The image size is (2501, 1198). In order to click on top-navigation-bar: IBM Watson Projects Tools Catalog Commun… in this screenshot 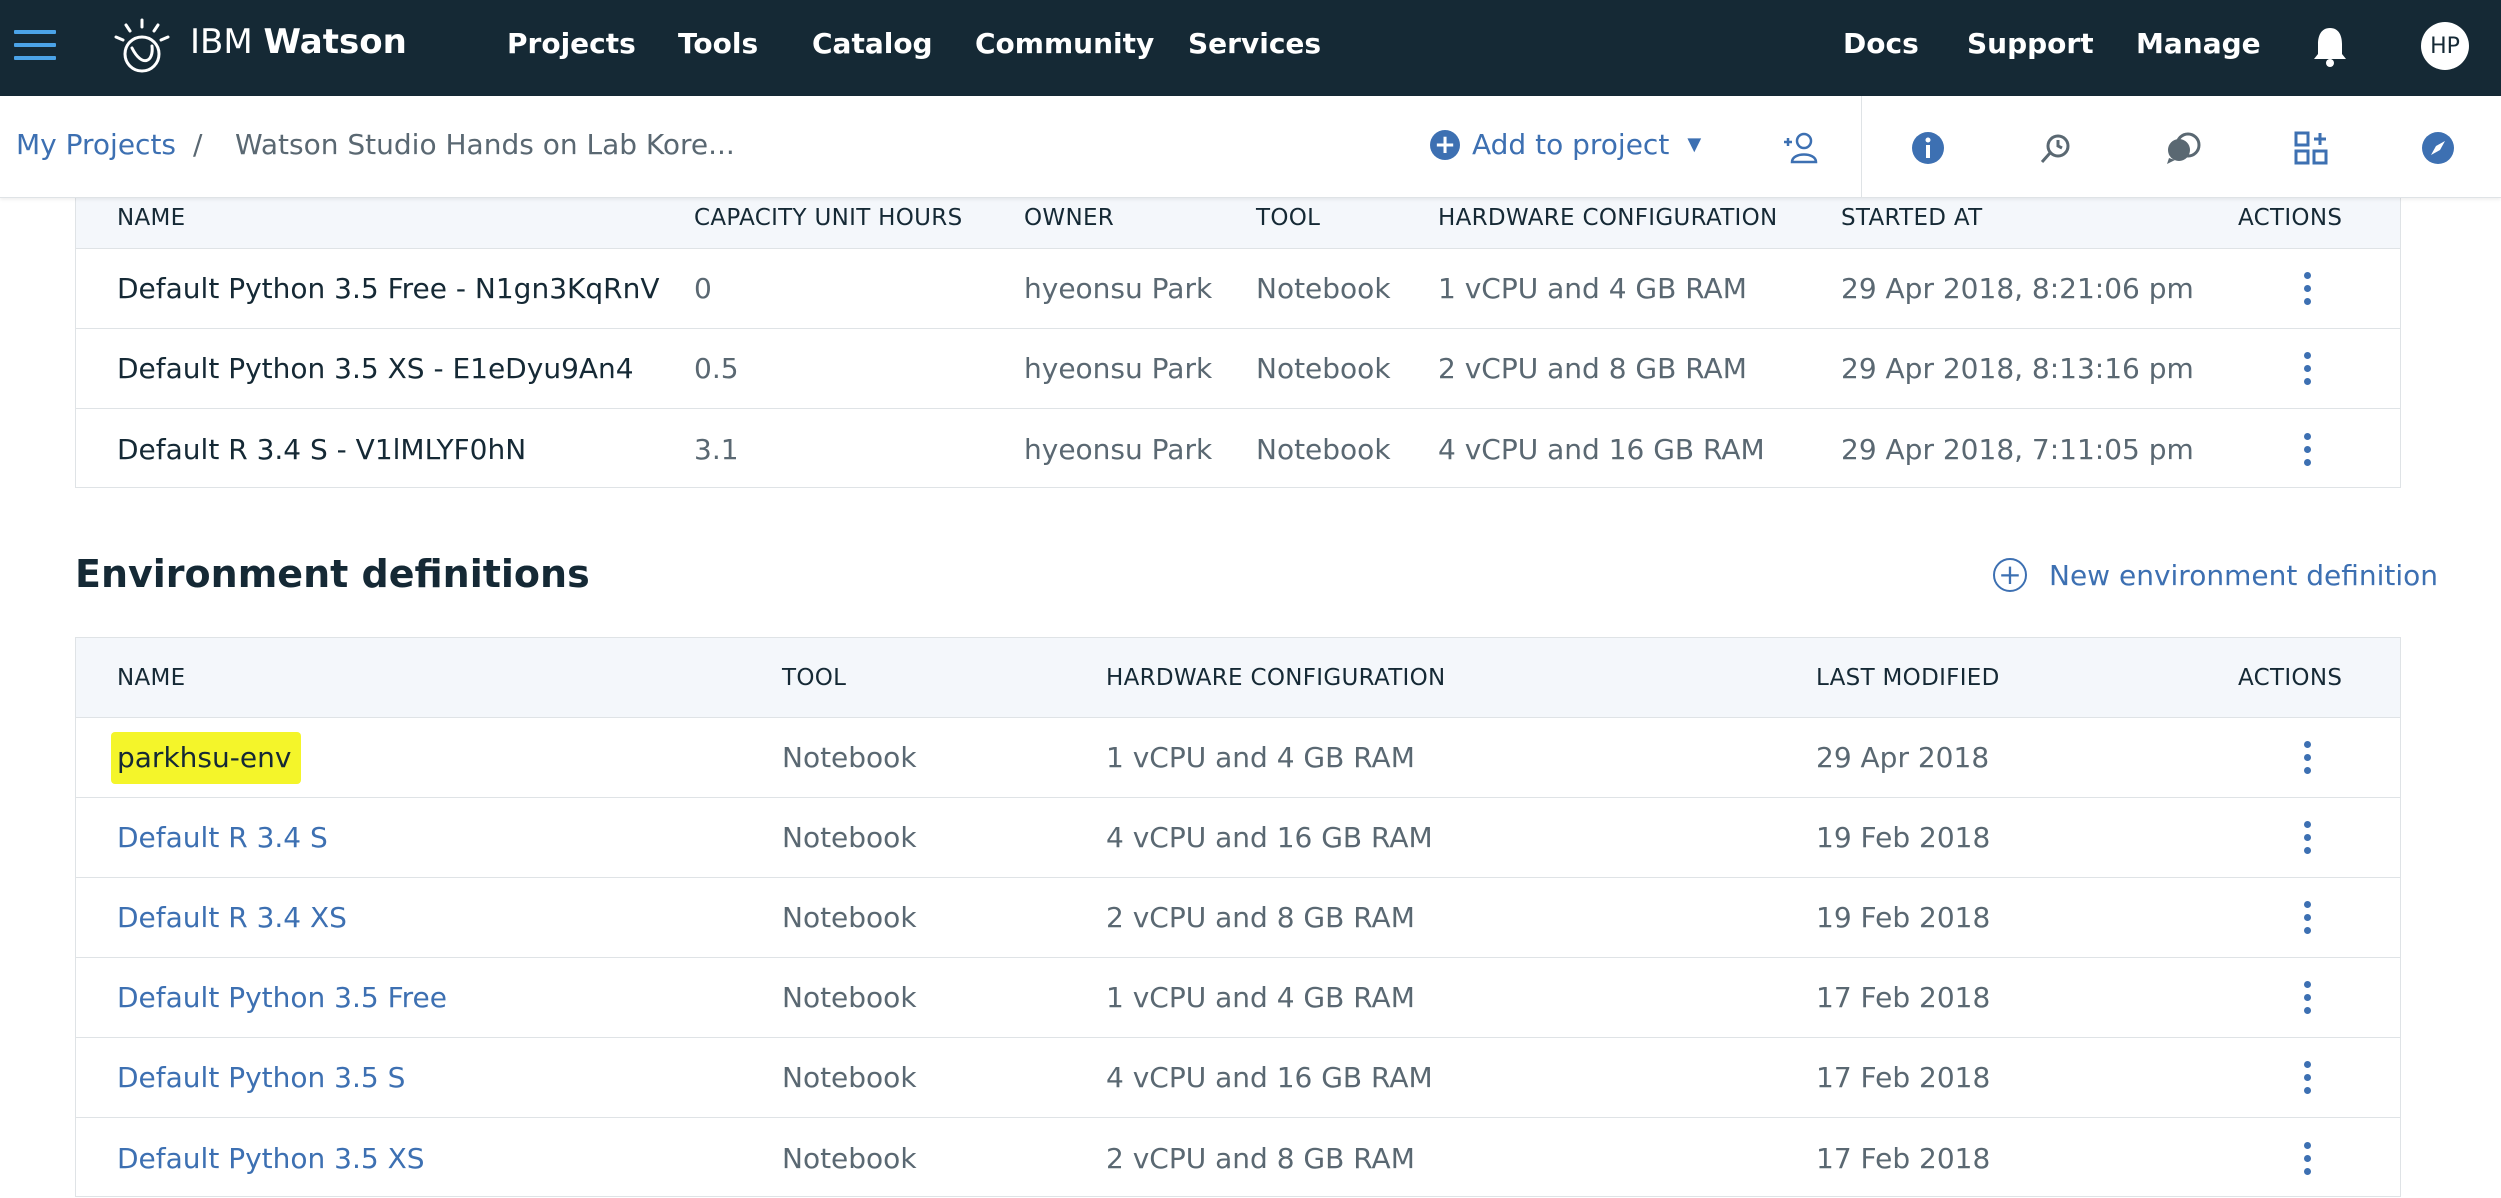, I will do `click(1250, 48)`.